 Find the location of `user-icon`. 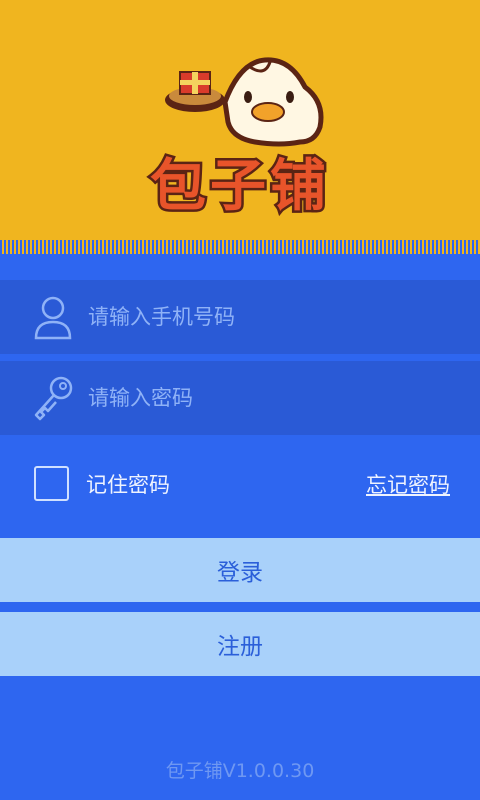

user-icon is located at coordinates (53, 317).